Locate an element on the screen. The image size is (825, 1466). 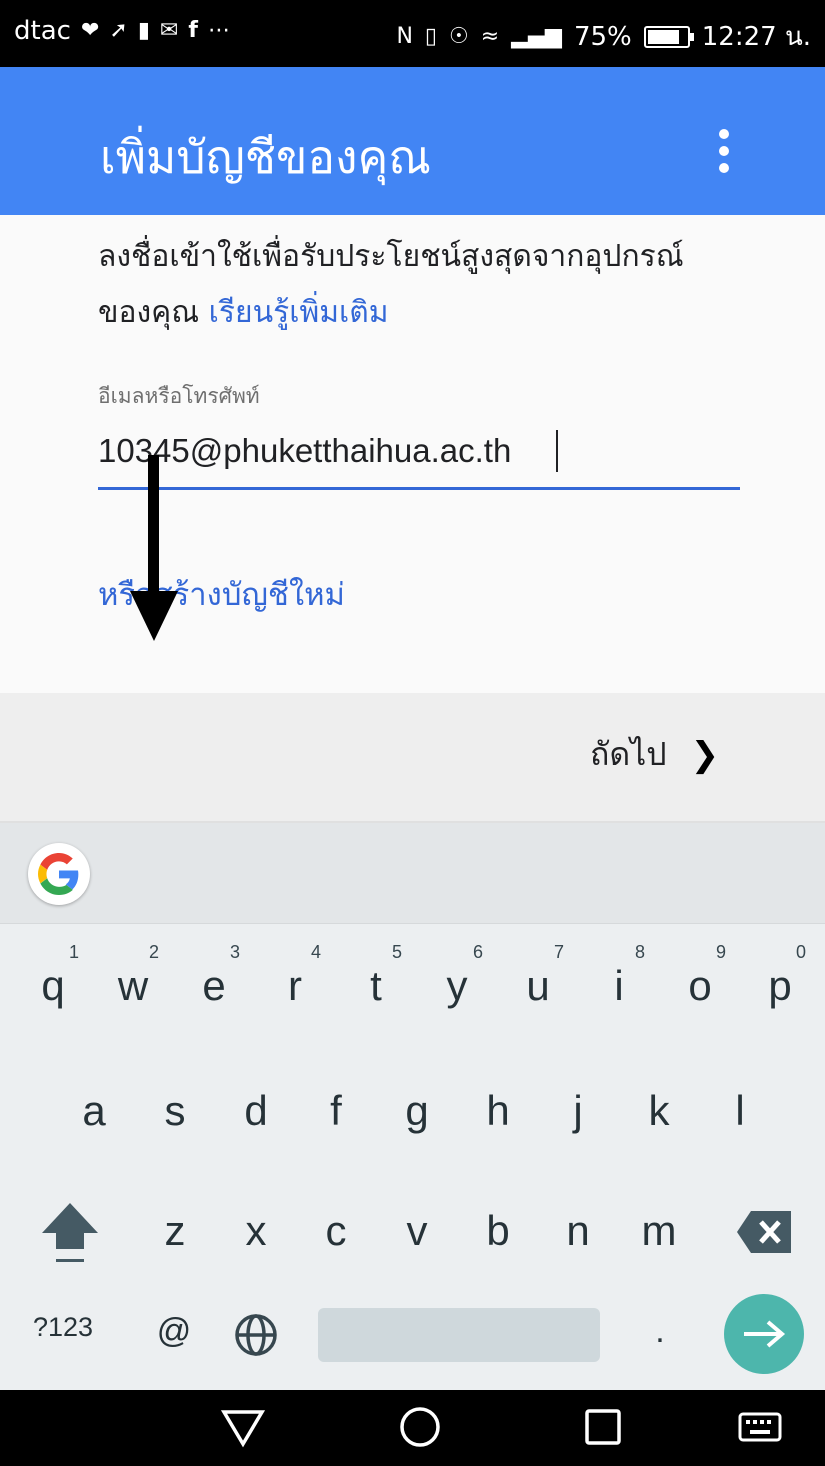
key-label: s is located at coordinates (175, 1110).